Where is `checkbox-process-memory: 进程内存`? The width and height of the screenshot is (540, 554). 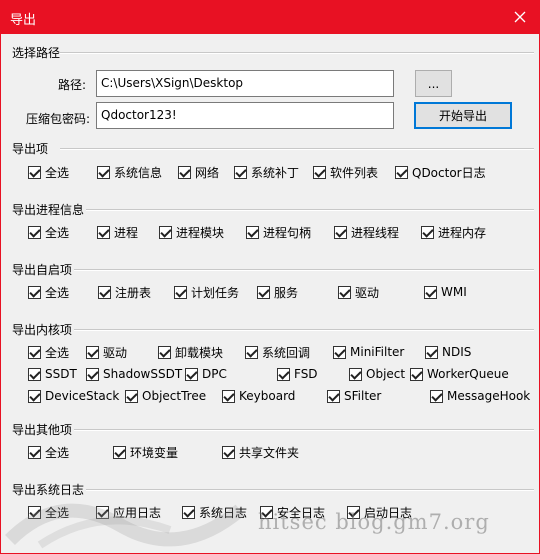
checkbox-process-memory: 进程内存 is located at coordinates (453, 232).